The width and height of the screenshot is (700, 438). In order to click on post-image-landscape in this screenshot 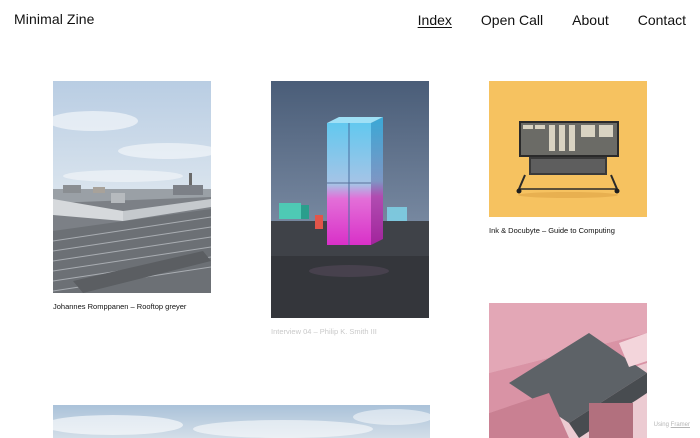, I will do `click(241, 421)`.